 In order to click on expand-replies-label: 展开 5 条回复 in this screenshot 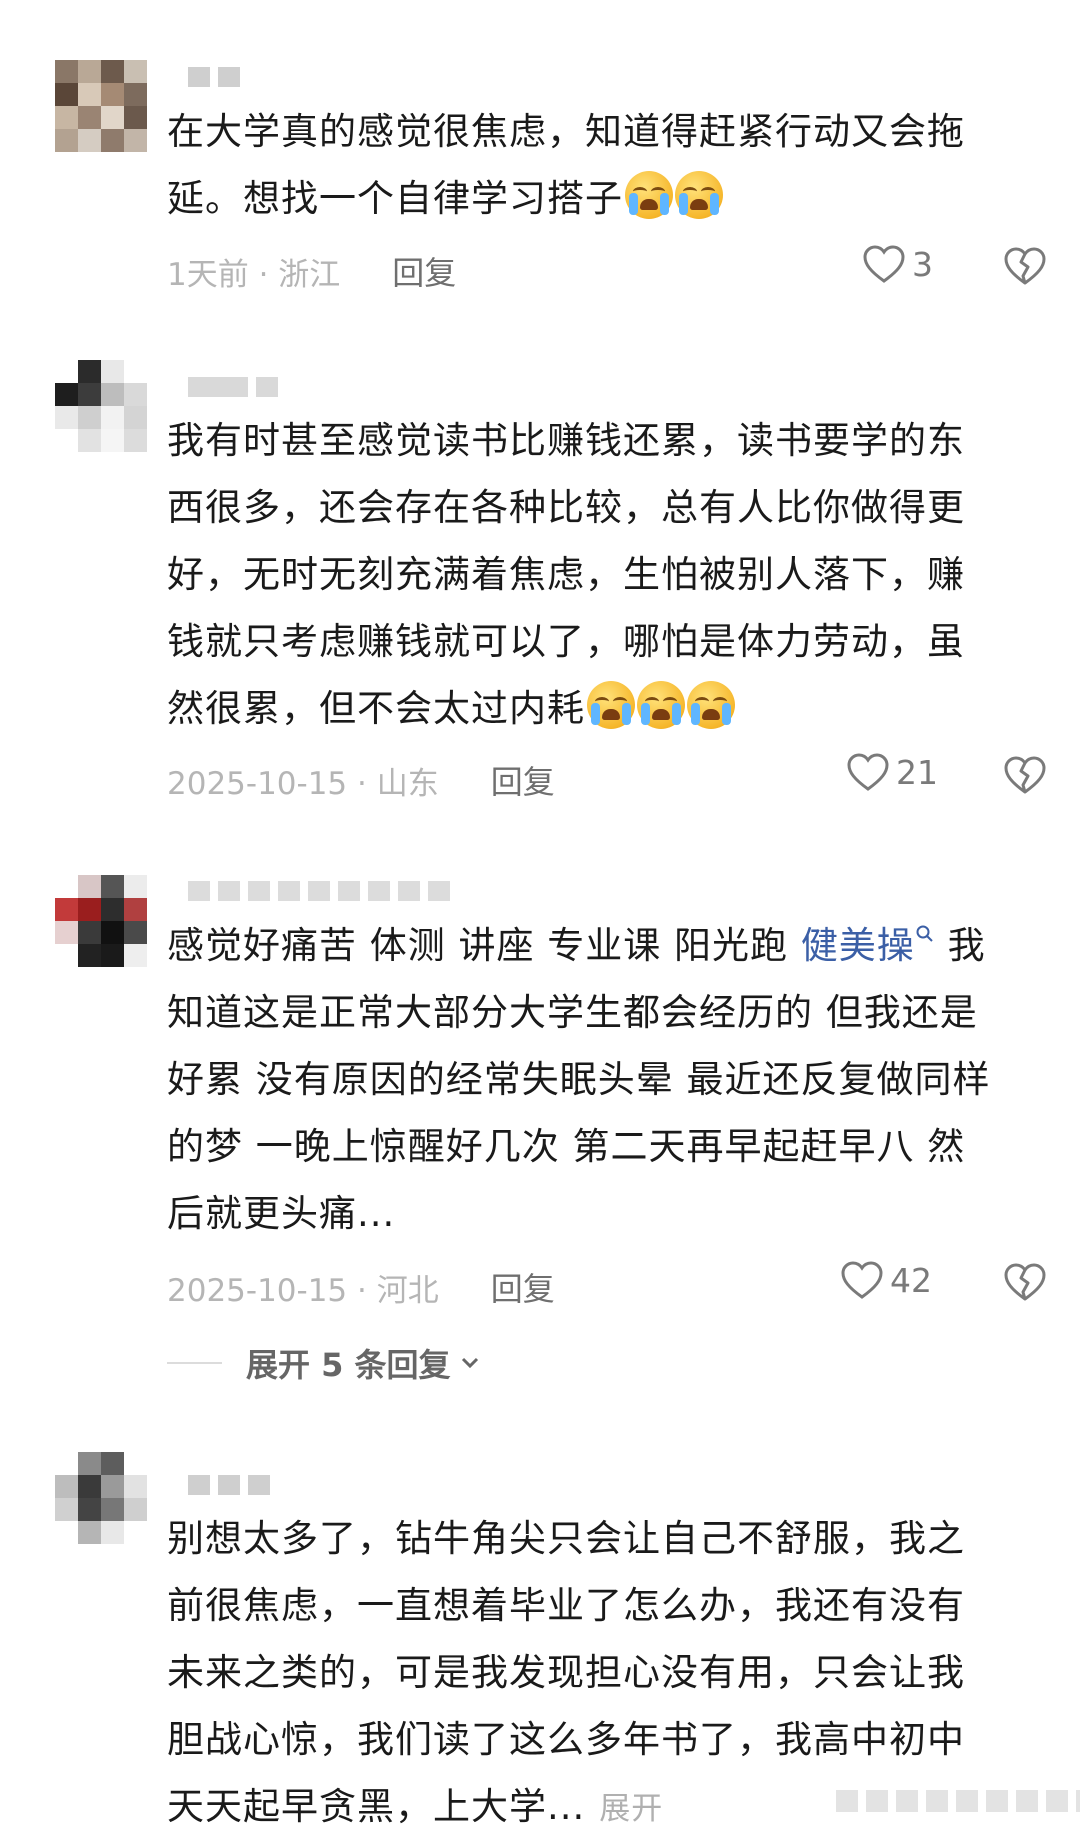, I will do `click(348, 1365)`.